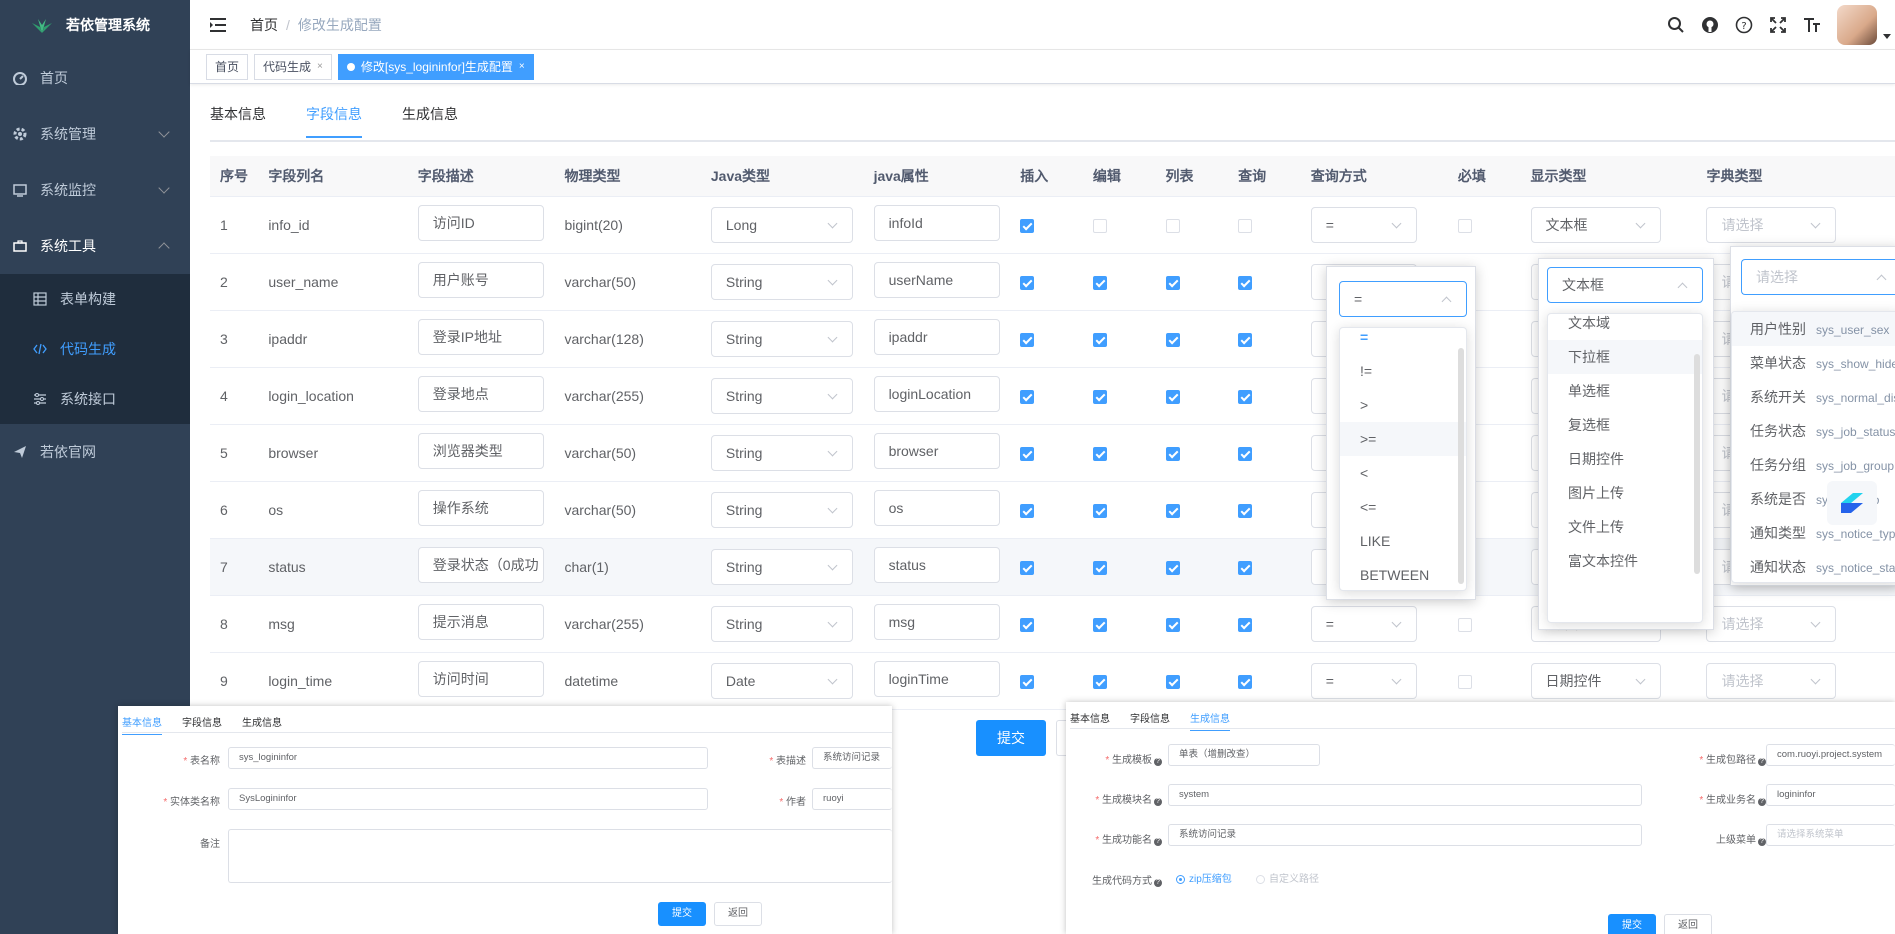 This screenshot has width=1895, height=934. Describe the element at coordinates (1204, 877) in the screenshot. I see `gen-type-zip-radio: zip压缩包` at that location.